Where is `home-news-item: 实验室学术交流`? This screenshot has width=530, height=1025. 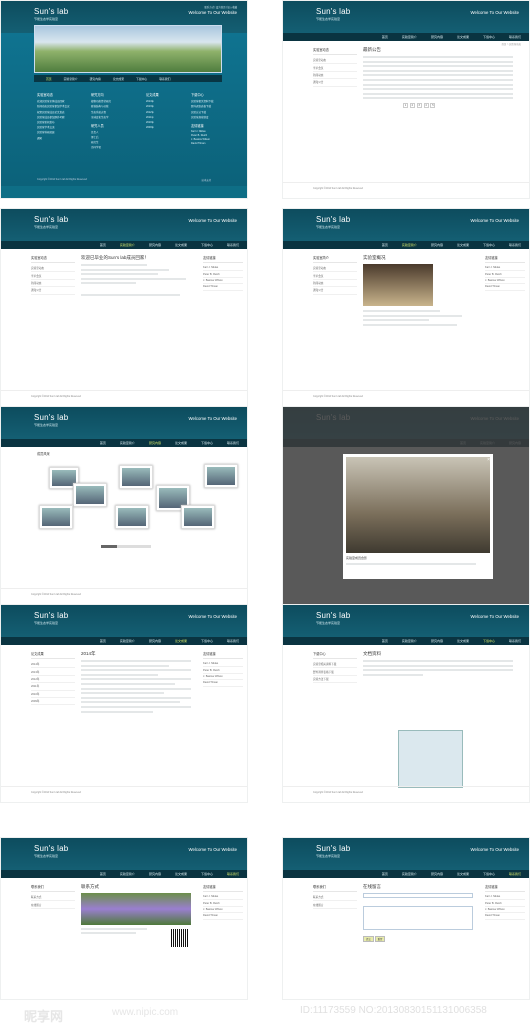 home-news-item: 实验室学术交流 is located at coordinates (53, 127).